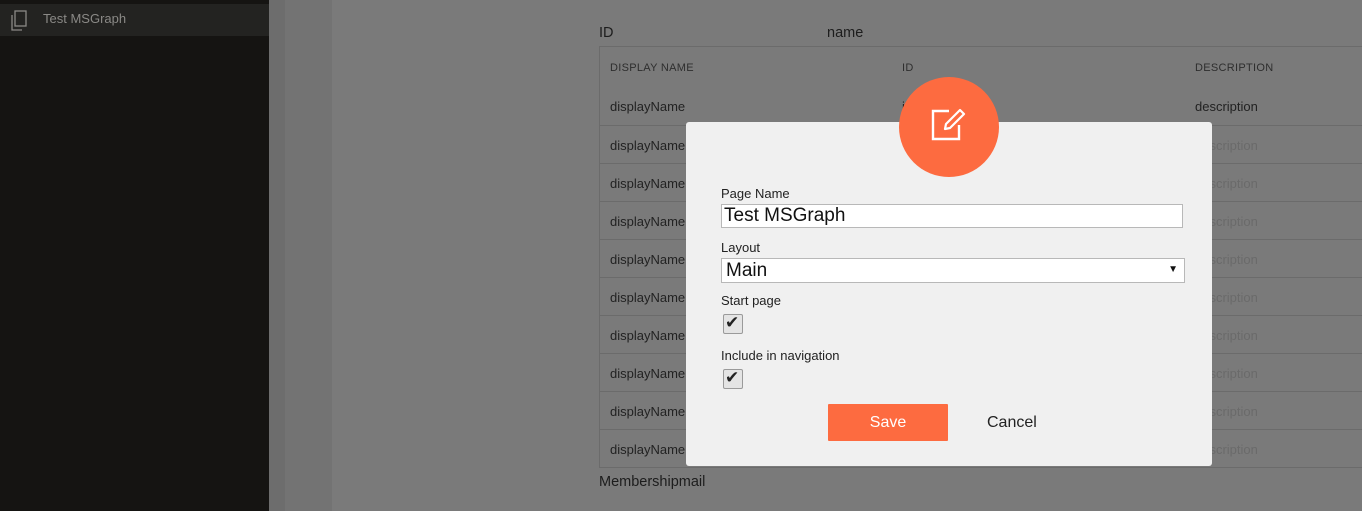  I want to click on layout-selected-value: Main, so click(747, 270).